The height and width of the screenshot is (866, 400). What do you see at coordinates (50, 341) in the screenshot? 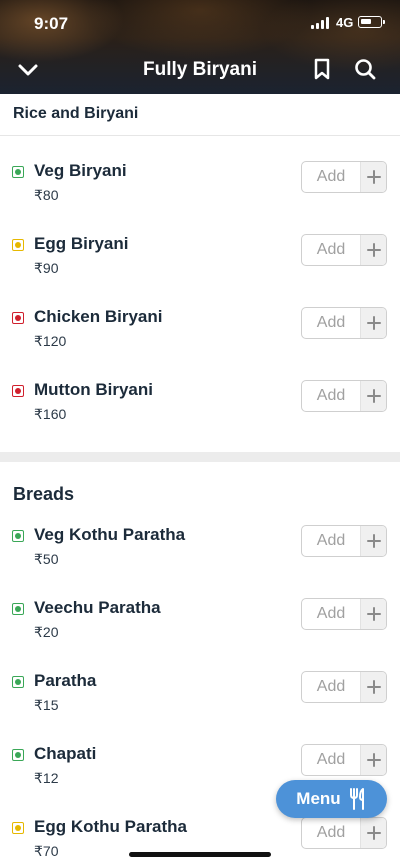
I see `item-price: ₹120` at bounding box center [50, 341].